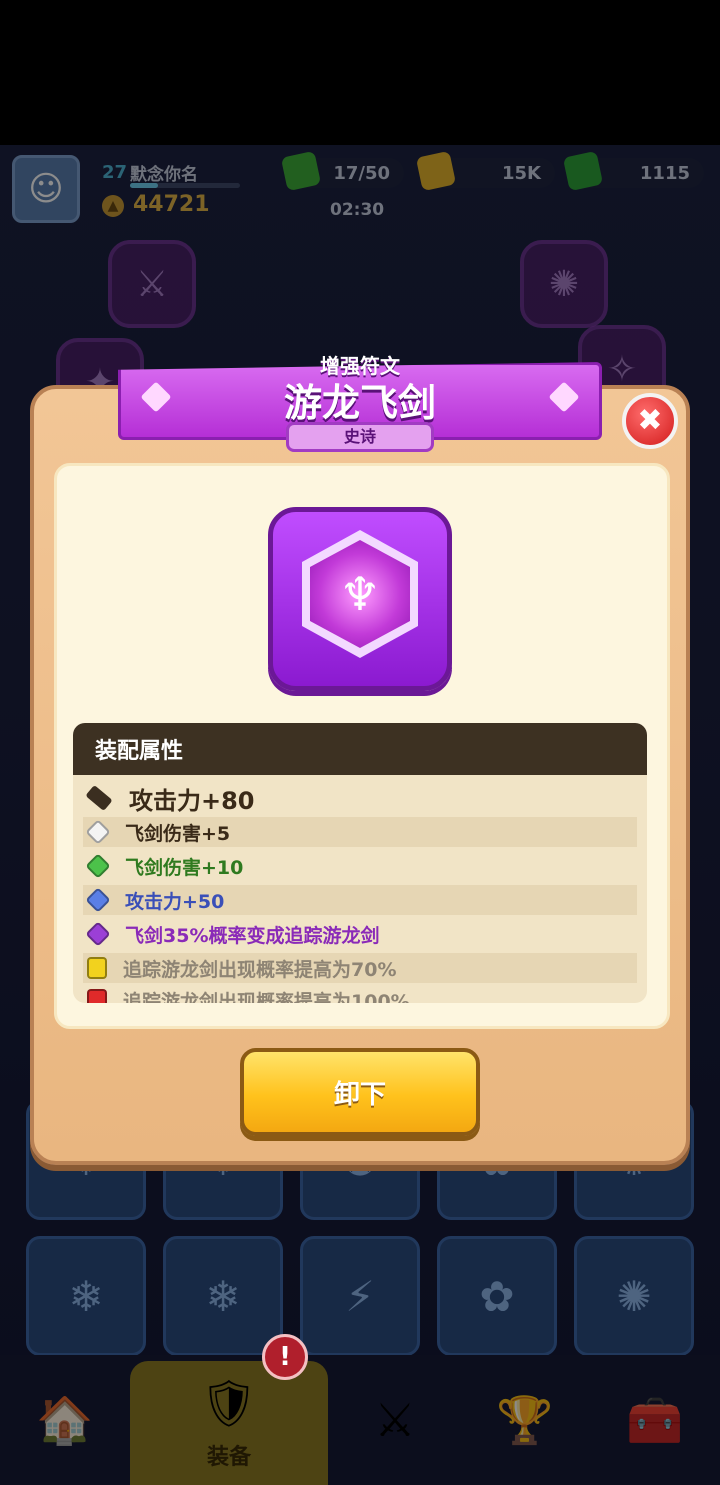 The height and width of the screenshot is (1485, 720). I want to click on close-icon: ✖, so click(650, 420).